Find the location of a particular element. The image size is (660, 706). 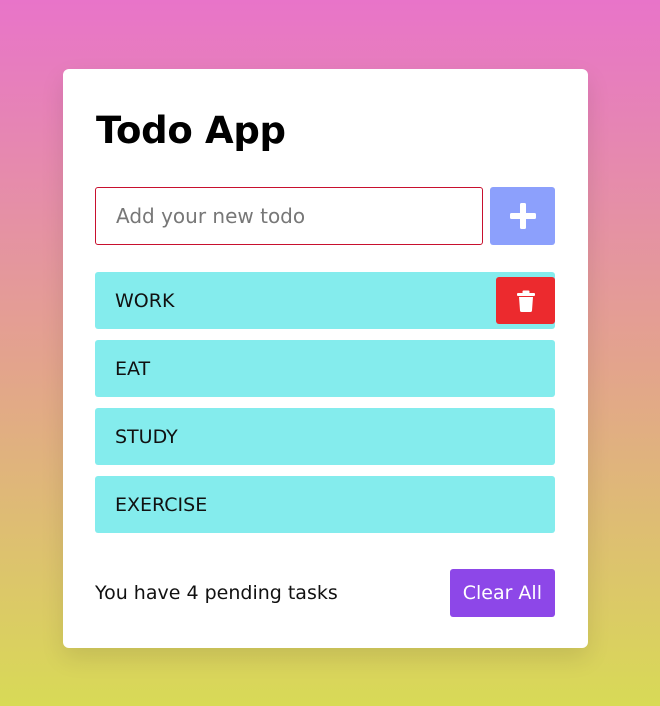

plus-icon is located at coordinates (522, 216).